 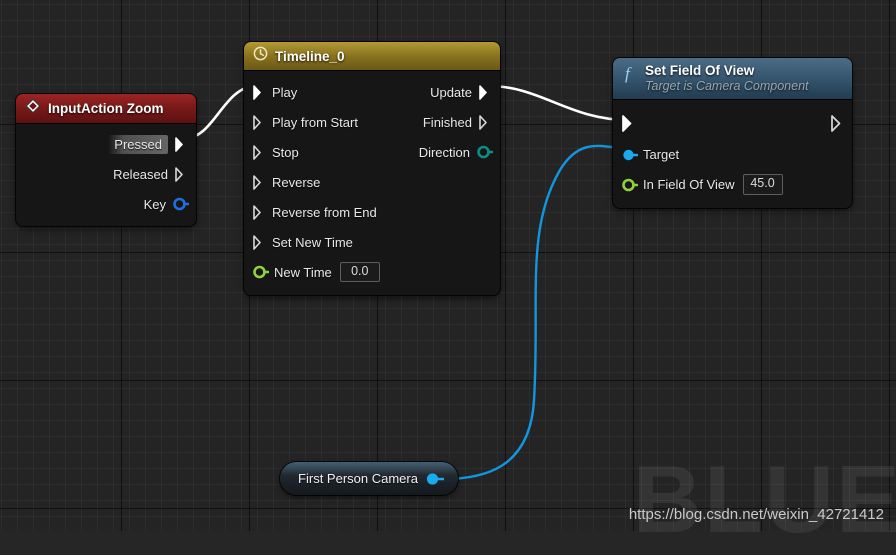 I want to click on pin-row-play-from-start: Play from Start, so click(x=327, y=122).